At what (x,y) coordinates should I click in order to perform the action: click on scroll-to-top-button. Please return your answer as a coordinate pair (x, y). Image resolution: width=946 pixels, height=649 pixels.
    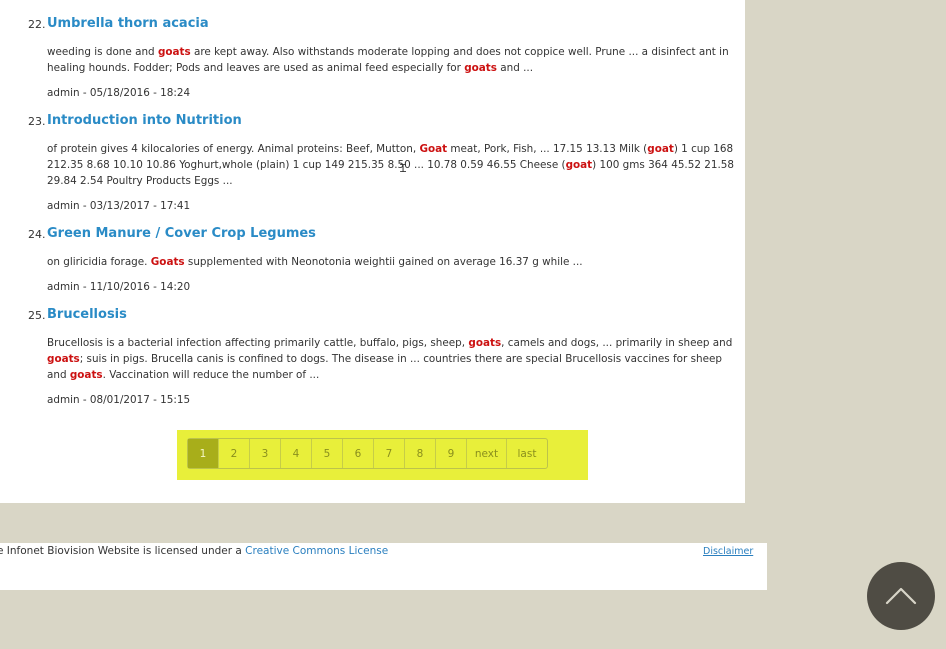
    Looking at the image, I should click on (901, 596).